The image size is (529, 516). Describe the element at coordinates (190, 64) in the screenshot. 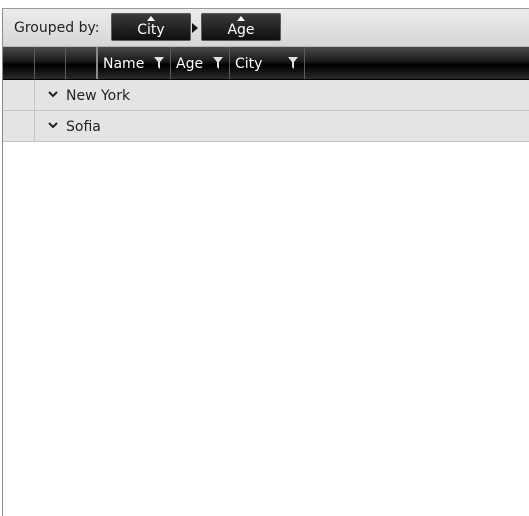

I see `column-header-label: Age` at that location.